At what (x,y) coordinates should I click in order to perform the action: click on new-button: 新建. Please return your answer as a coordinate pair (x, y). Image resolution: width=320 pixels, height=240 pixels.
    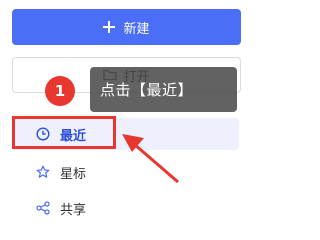
    Looking at the image, I should click on (126, 27).